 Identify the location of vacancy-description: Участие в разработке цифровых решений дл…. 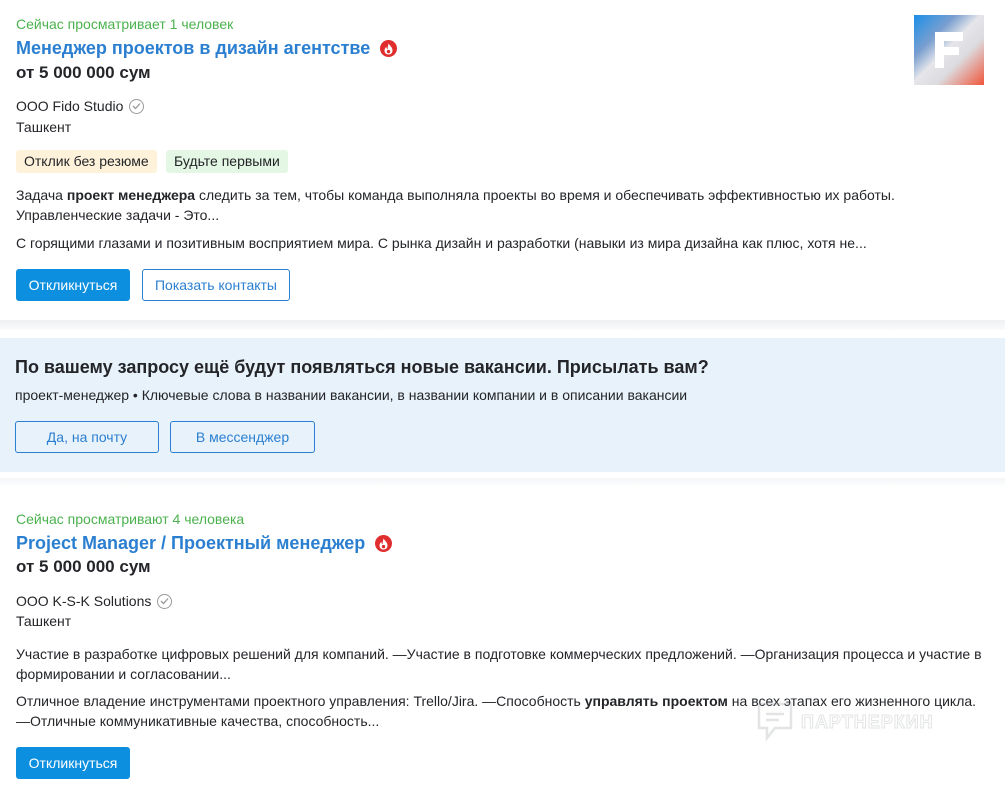
(499, 664).